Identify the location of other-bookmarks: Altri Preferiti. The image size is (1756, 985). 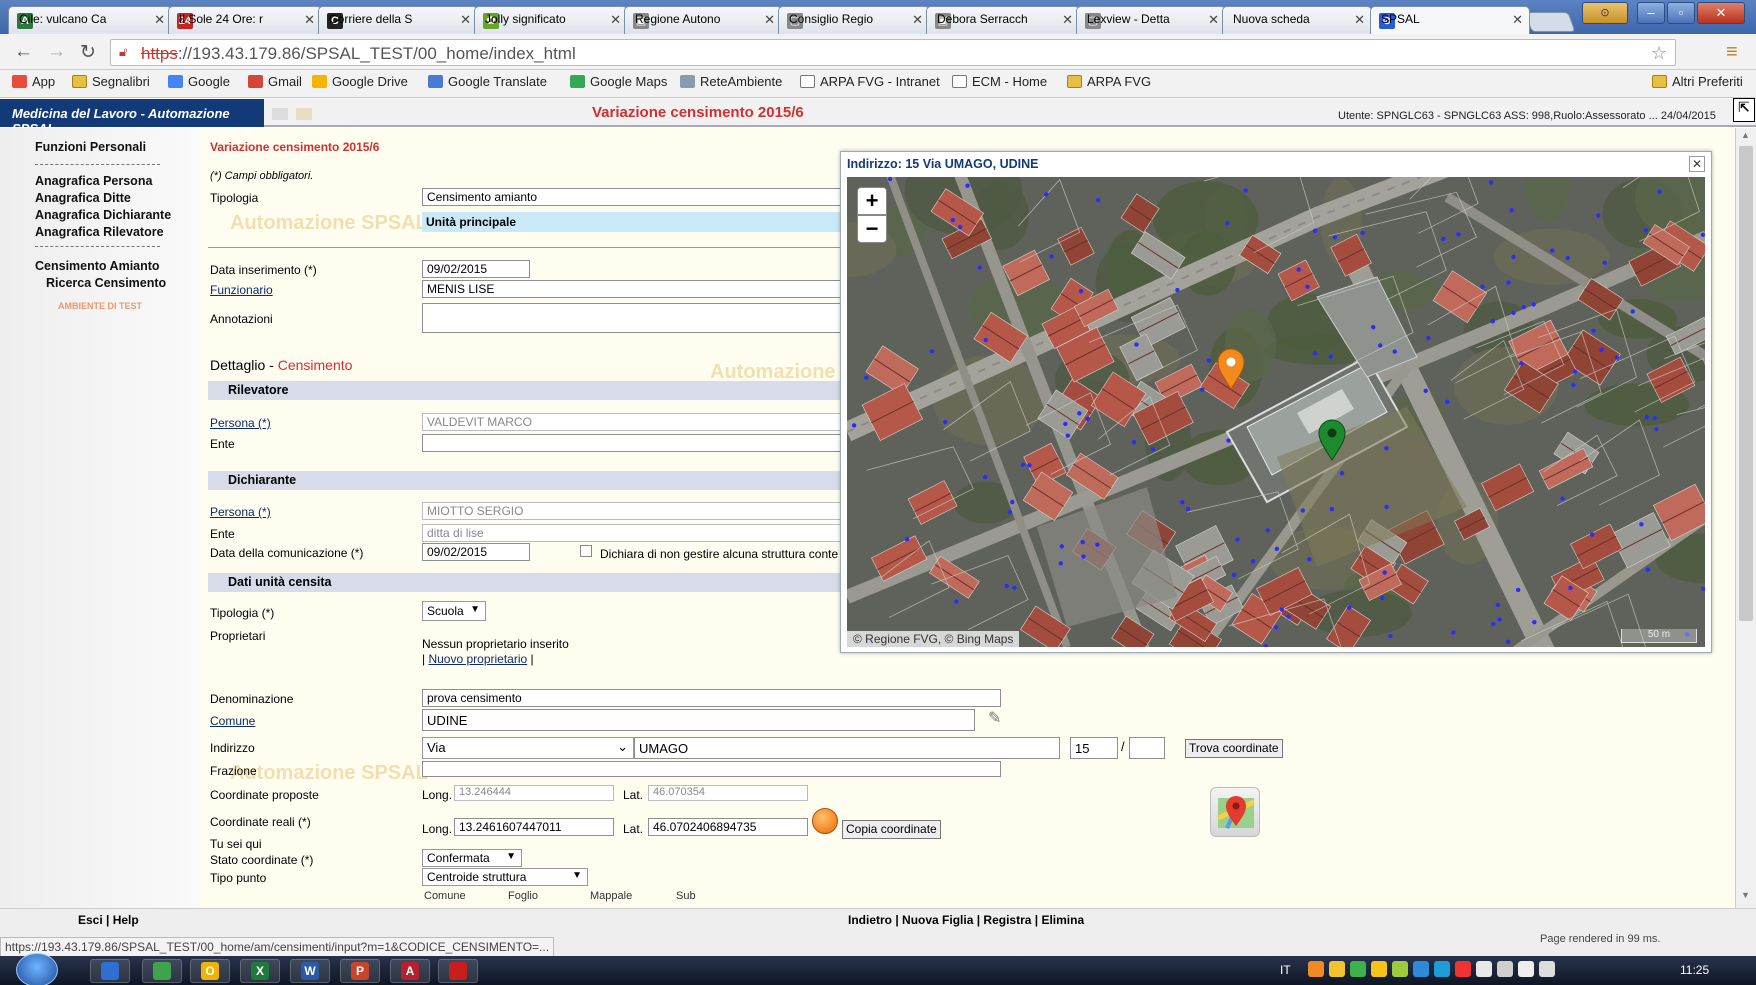
(1697, 81).